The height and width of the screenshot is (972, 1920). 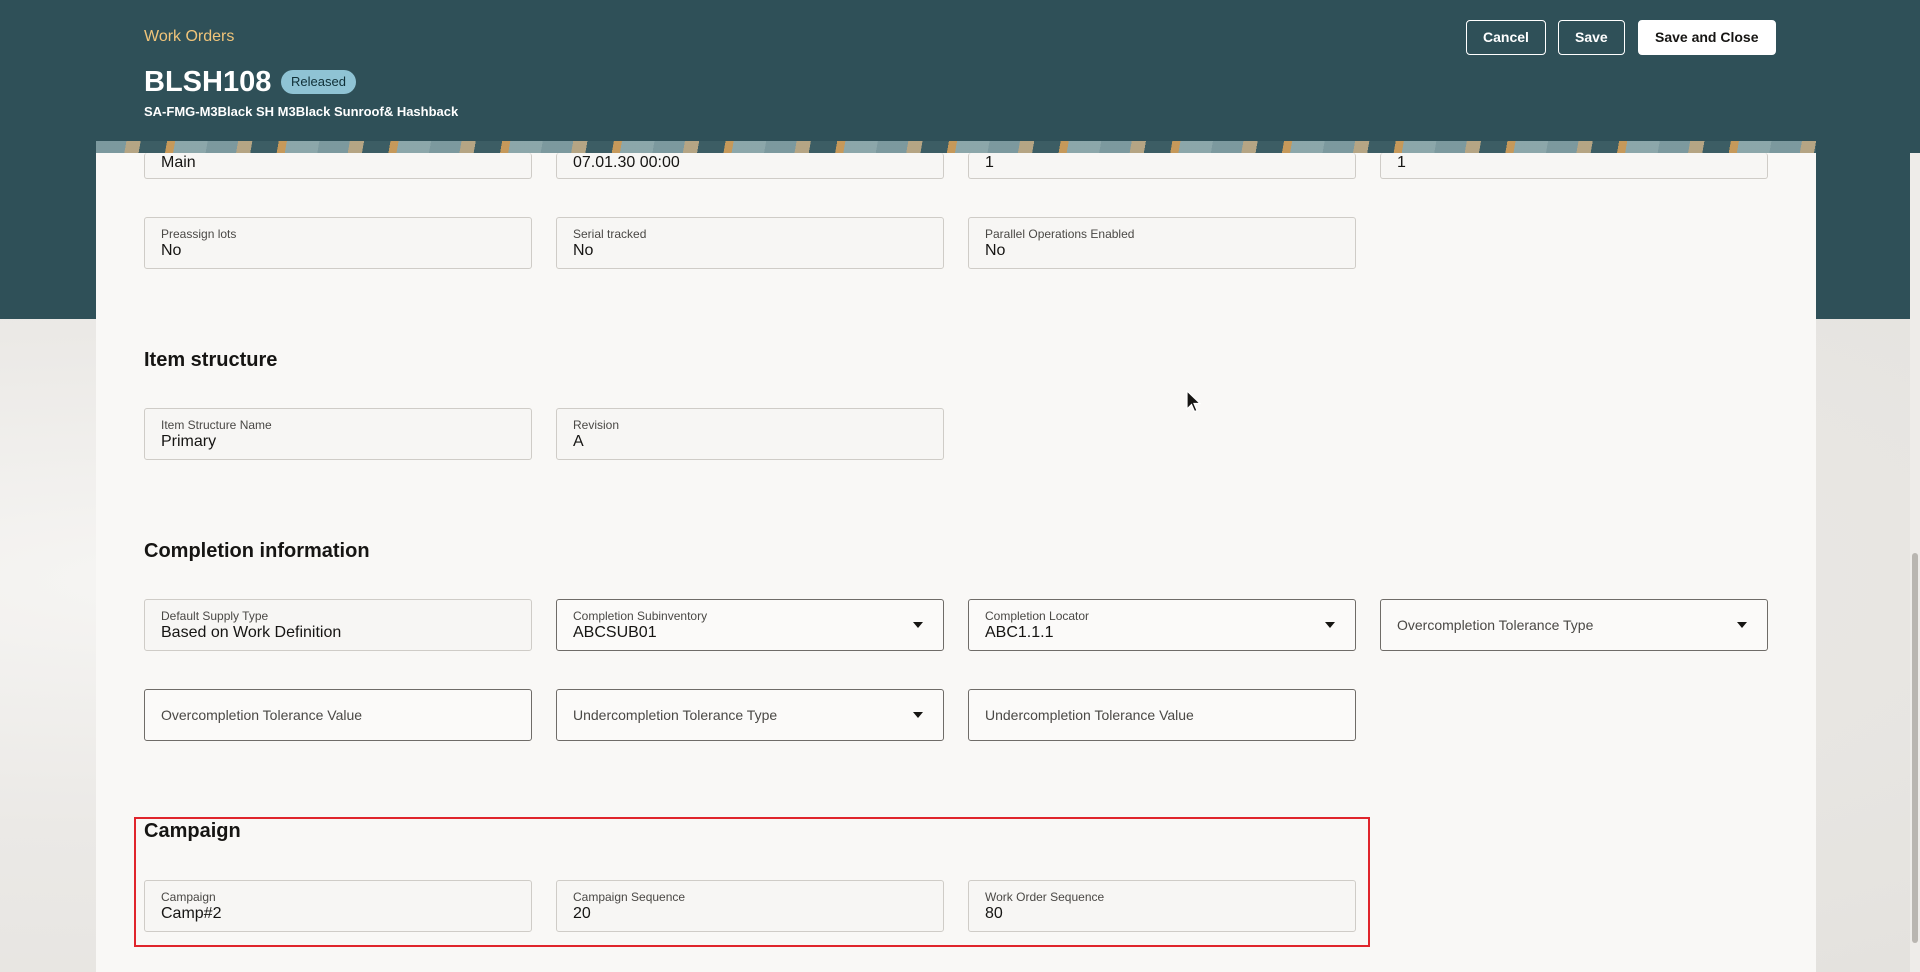 What do you see at coordinates (626, 162) in the screenshot?
I see `field-value: 07.01.30 00:00` at bounding box center [626, 162].